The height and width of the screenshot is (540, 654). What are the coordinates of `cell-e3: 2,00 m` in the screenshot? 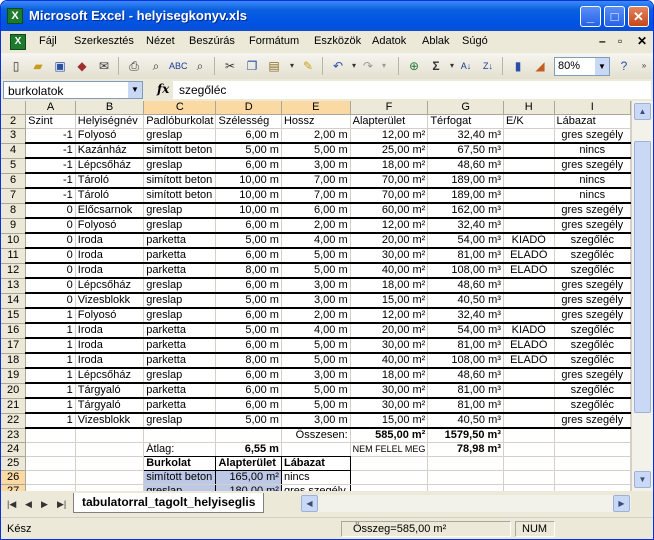 It's located at (316, 136).